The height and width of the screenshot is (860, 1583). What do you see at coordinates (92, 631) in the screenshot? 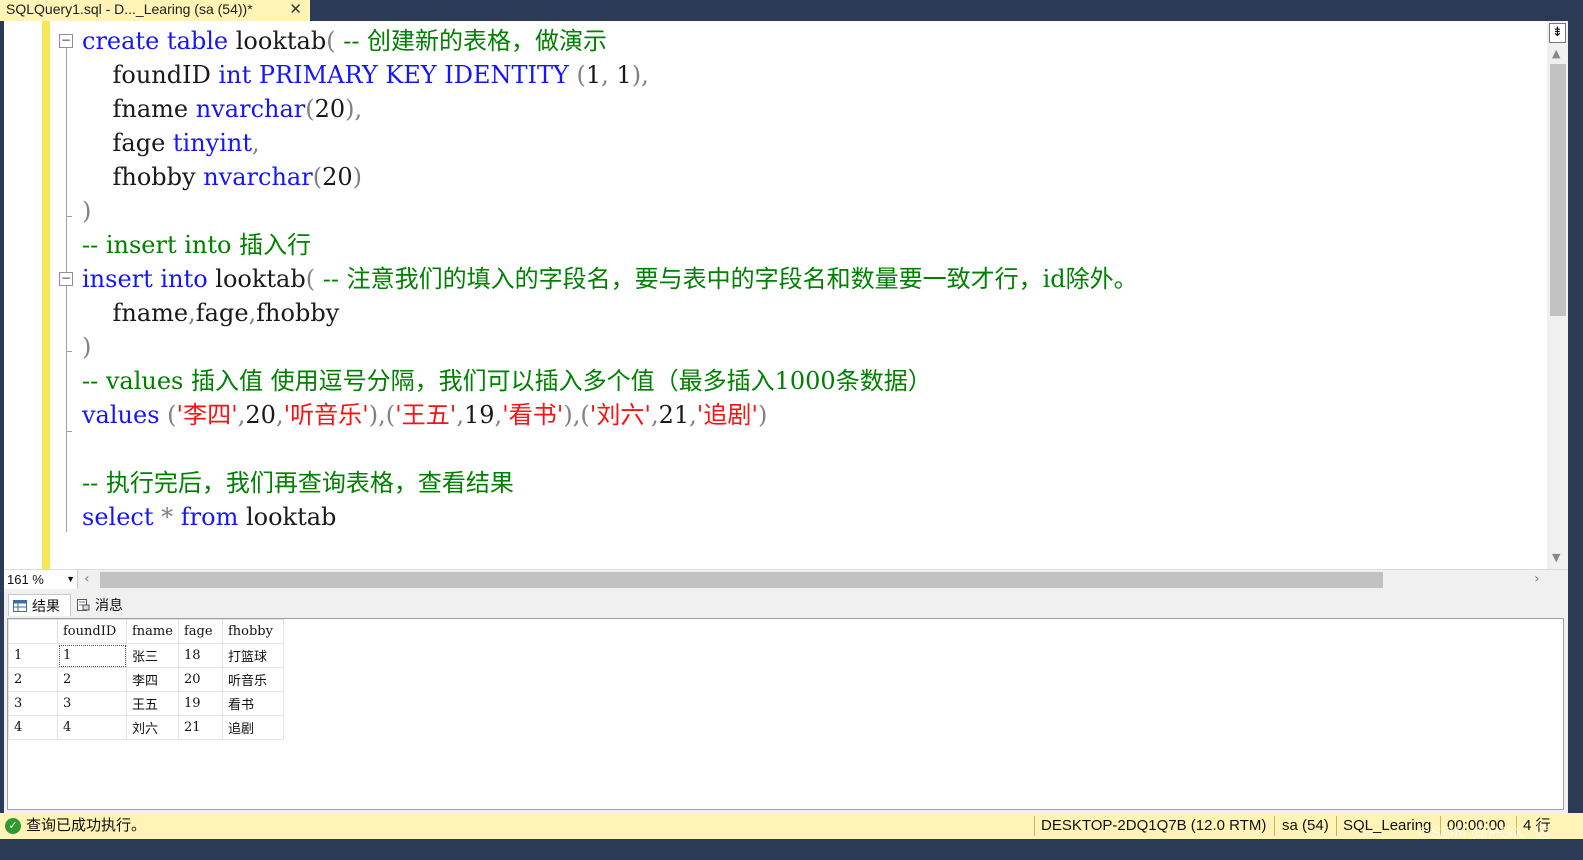
I see `column-header-foundid: foundID` at bounding box center [92, 631].